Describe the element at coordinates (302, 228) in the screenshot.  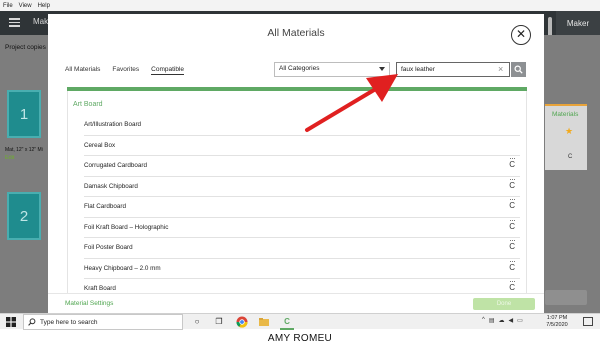
I see `material-row: Foil Kraft Board – Holographic C` at that location.